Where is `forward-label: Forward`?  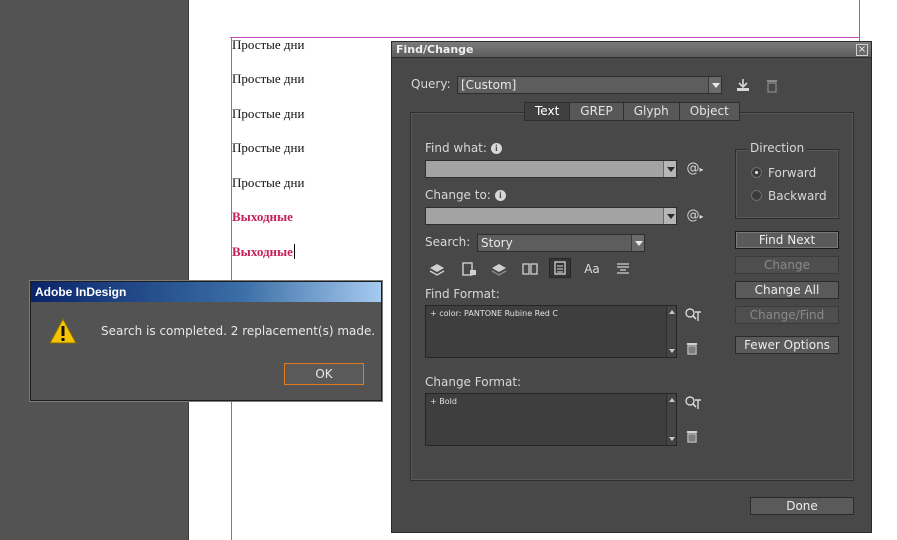 forward-label: Forward is located at coordinates (792, 173).